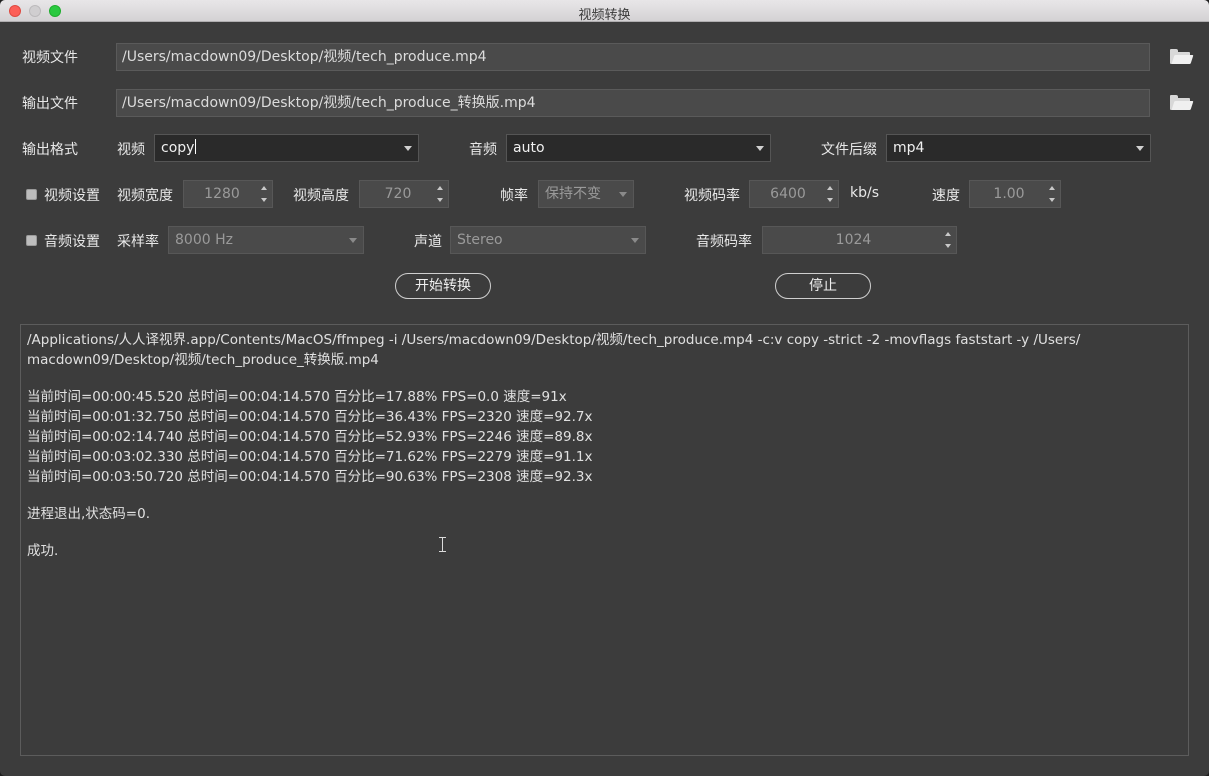 The image size is (1209, 776). Describe the element at coordinates (529, 148) in the screenshot. I see `audio-codec-value: auto` at that location.